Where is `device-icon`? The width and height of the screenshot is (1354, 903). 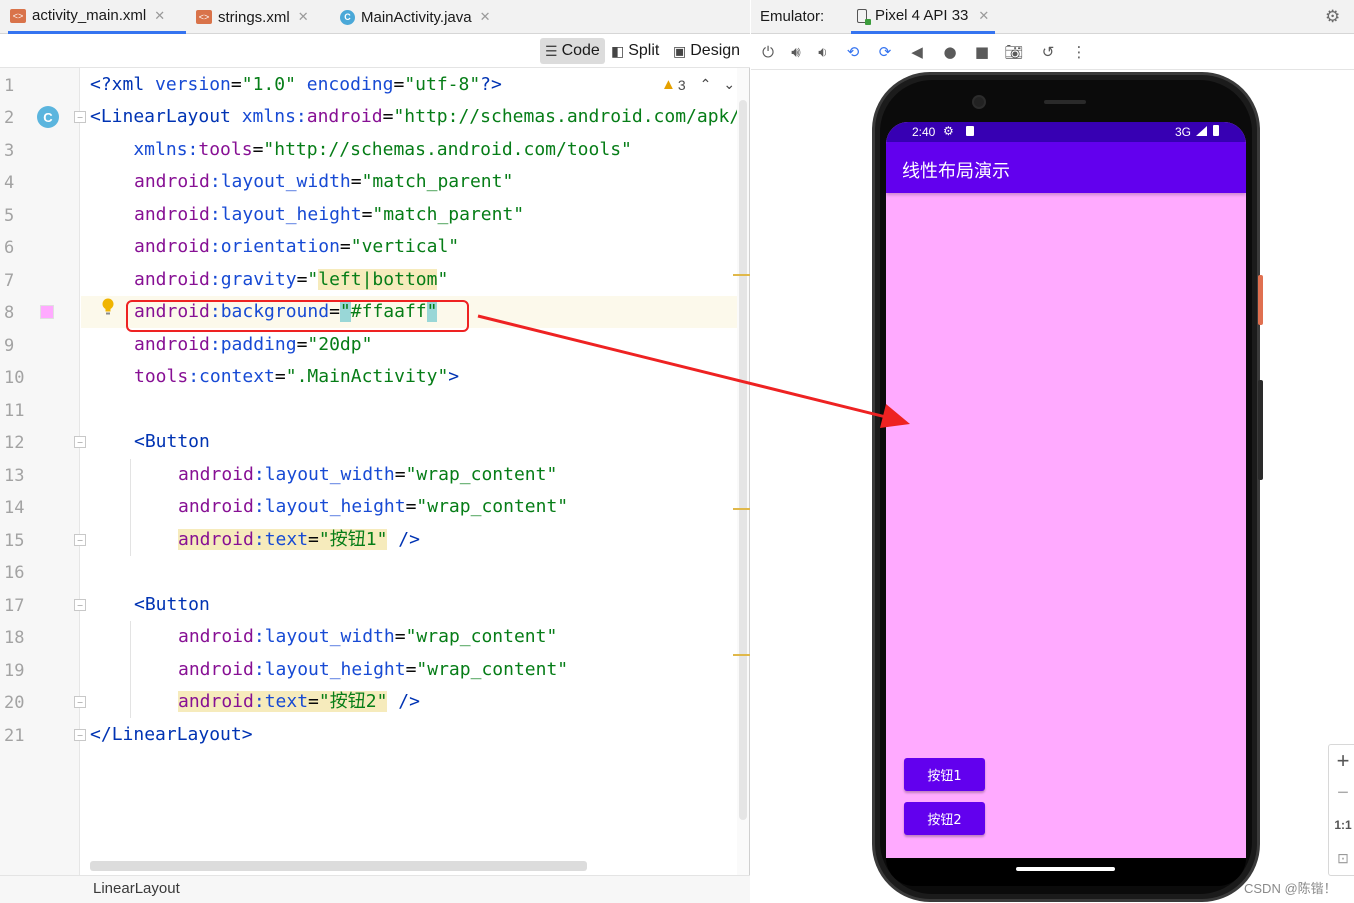
device-icon is located at coordinates (864, 16).